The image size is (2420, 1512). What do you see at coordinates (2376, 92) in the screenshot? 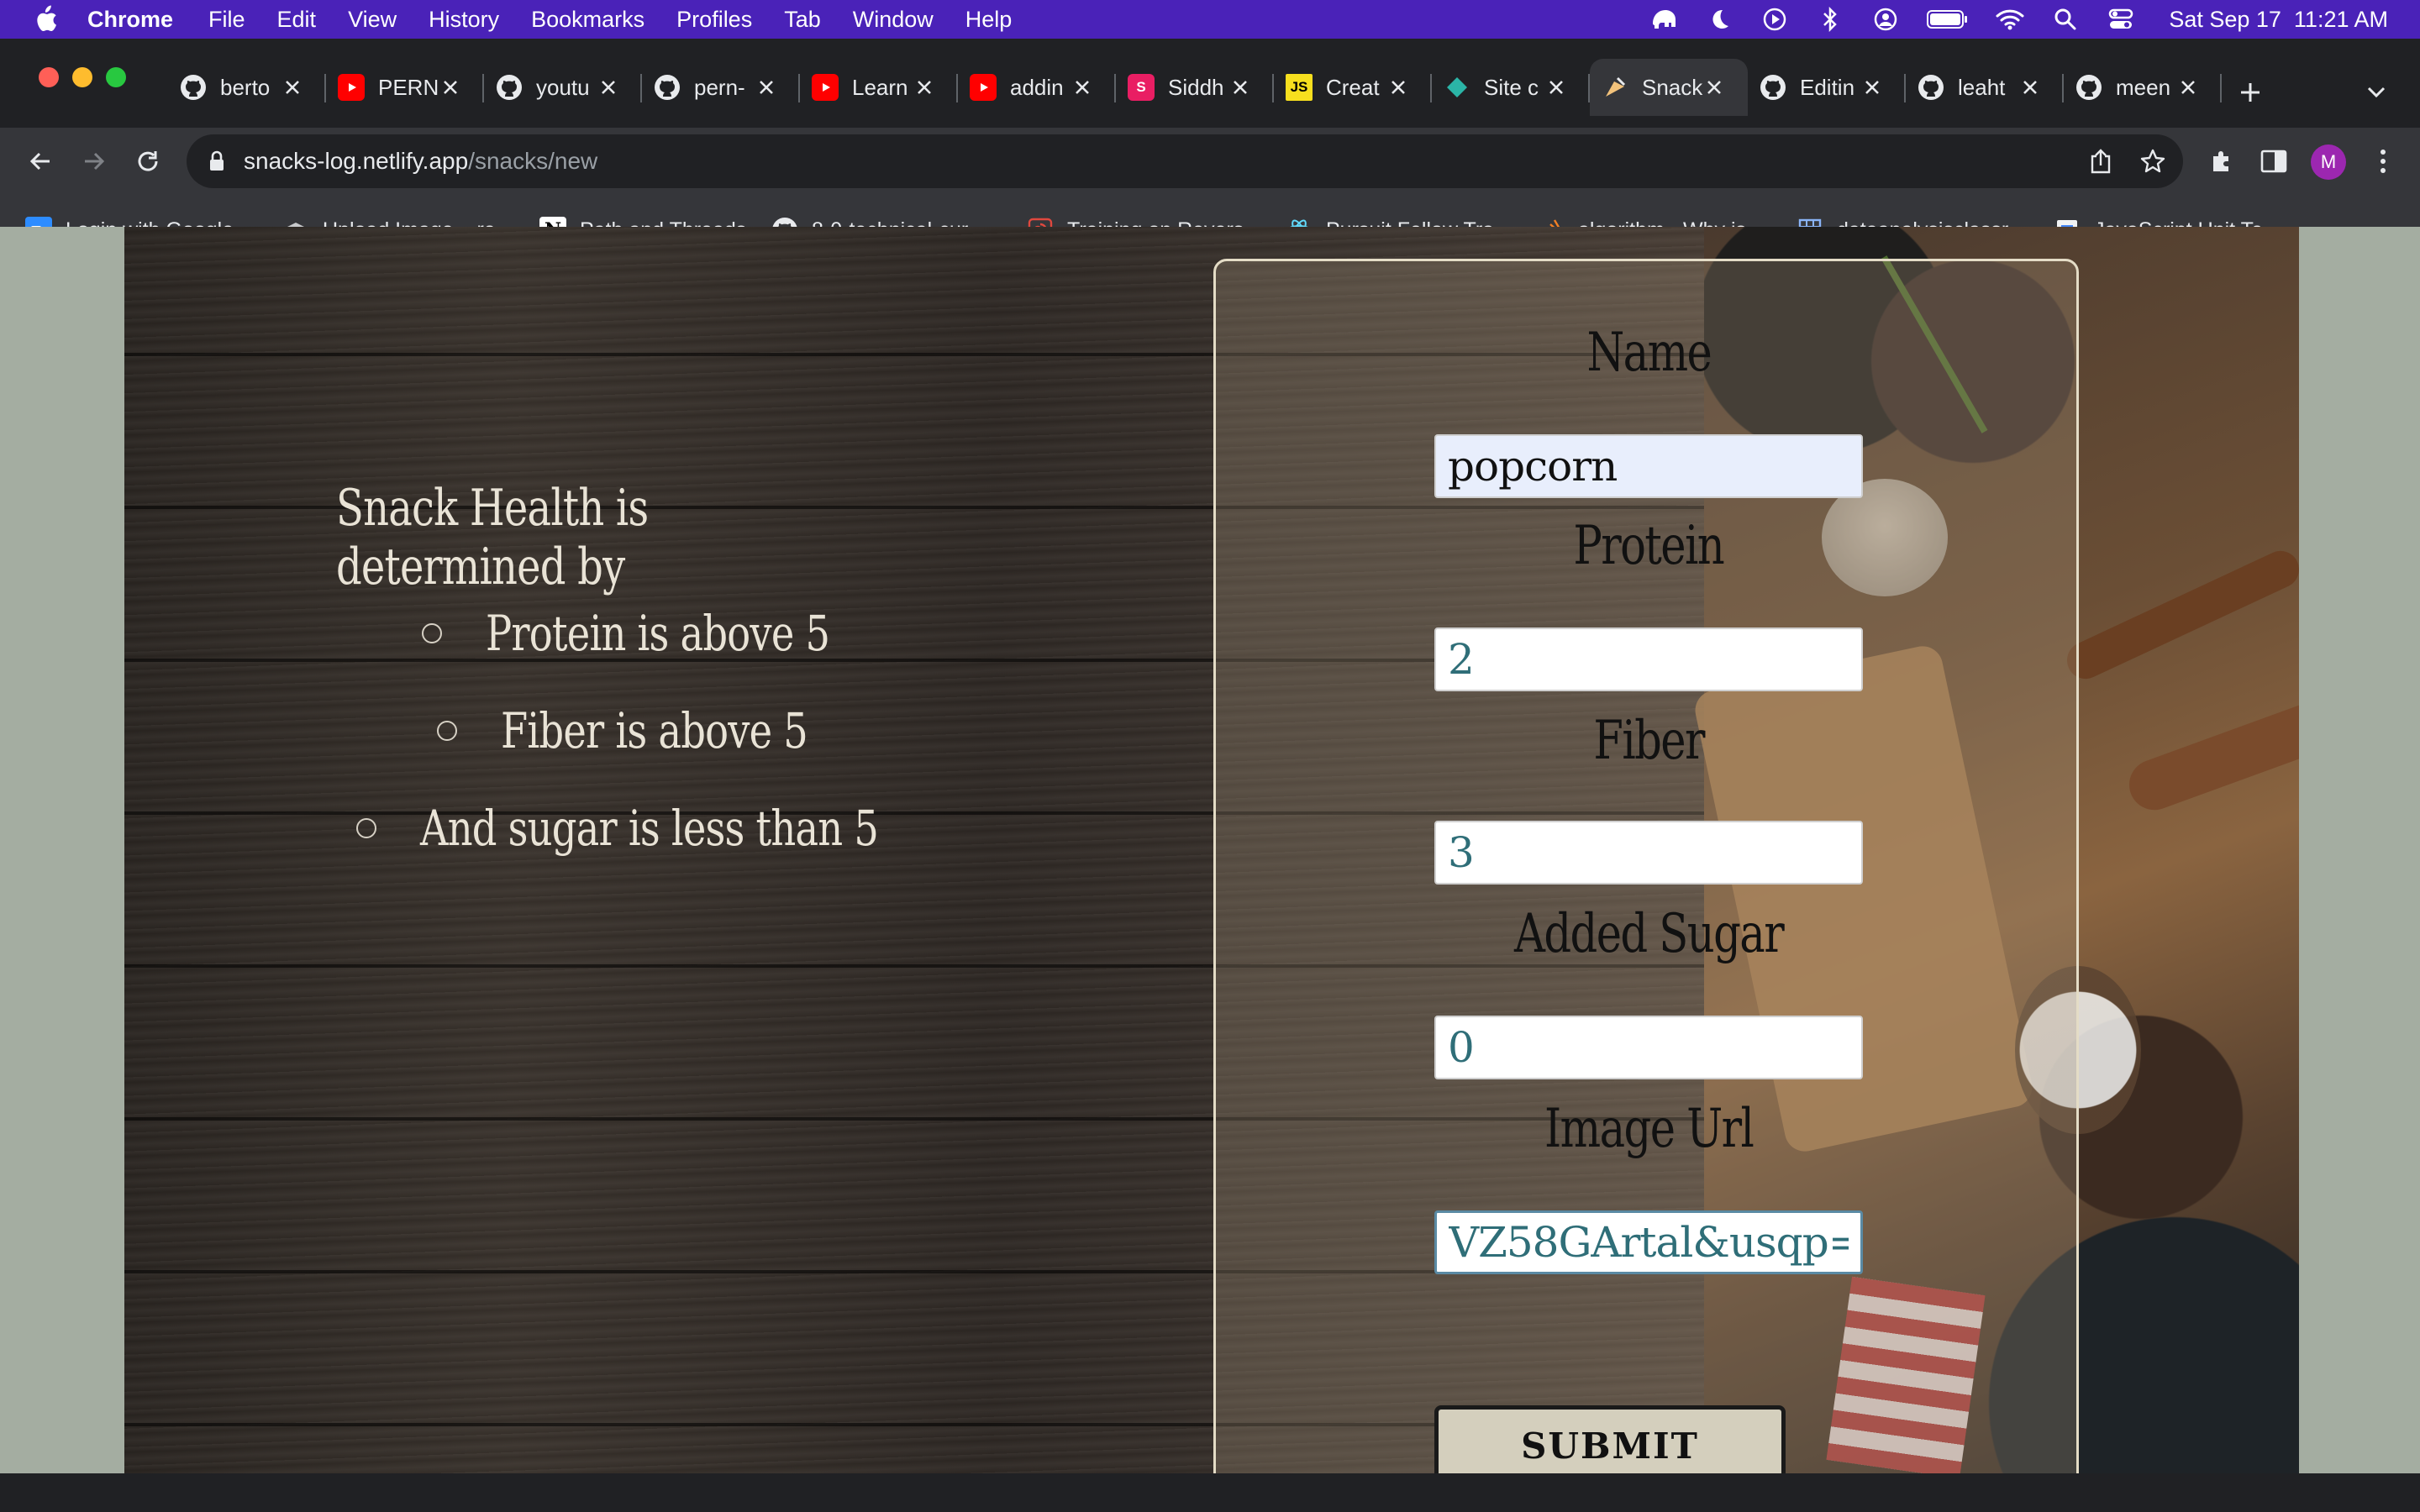
I see `tab-search-icon` at bounding box center [2376, 92].